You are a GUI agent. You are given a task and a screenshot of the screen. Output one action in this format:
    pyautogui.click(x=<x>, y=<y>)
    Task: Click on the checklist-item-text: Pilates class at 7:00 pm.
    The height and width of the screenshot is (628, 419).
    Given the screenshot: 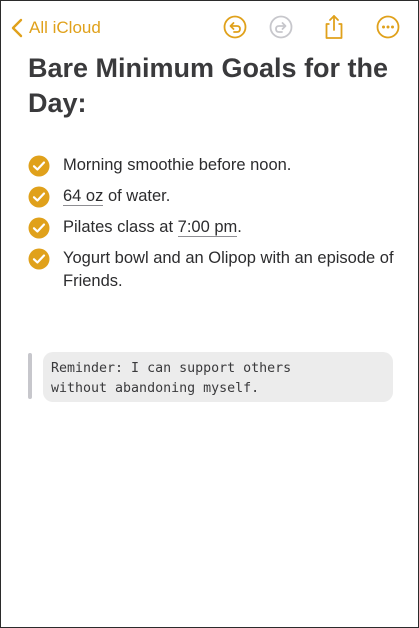 What is the action you would take?
    pyautogui.click(x=152, y=227)
    